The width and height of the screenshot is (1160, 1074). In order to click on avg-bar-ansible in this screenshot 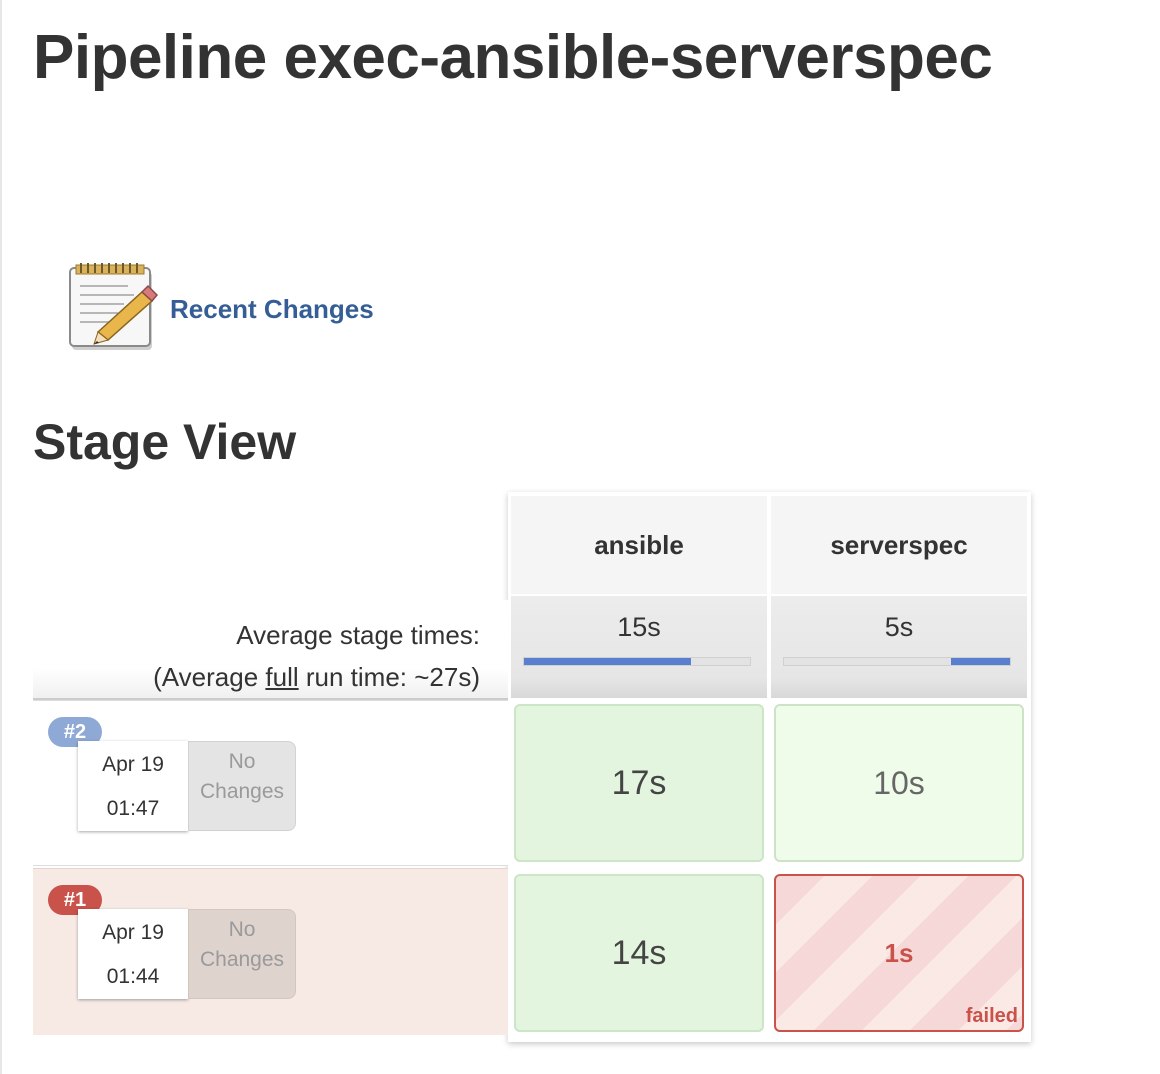, I will do `click(637, 661)`.